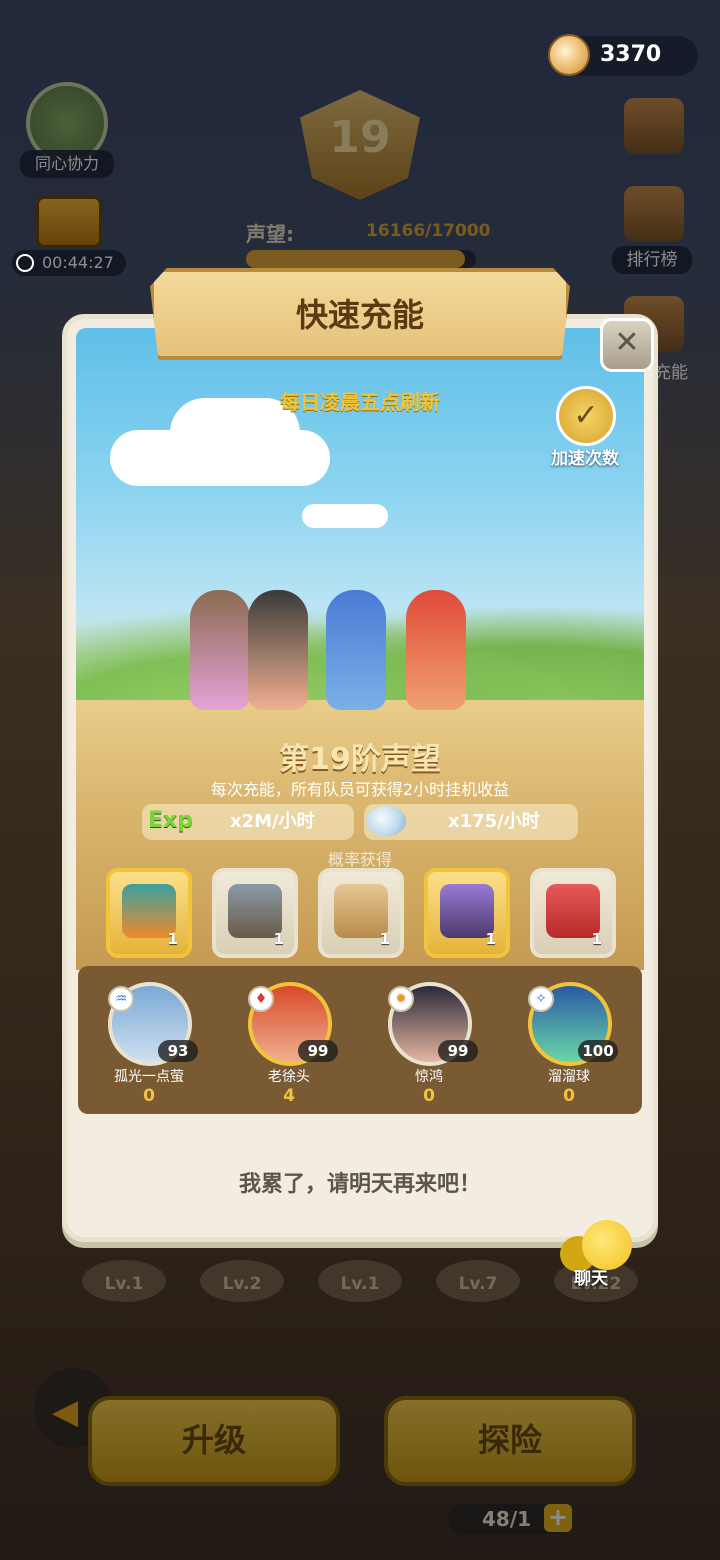 This screenshot has width=720, height=1560. Describe the element at coordinates (627, 345) in the screenshot. I see `close-button: ✕` at that location.